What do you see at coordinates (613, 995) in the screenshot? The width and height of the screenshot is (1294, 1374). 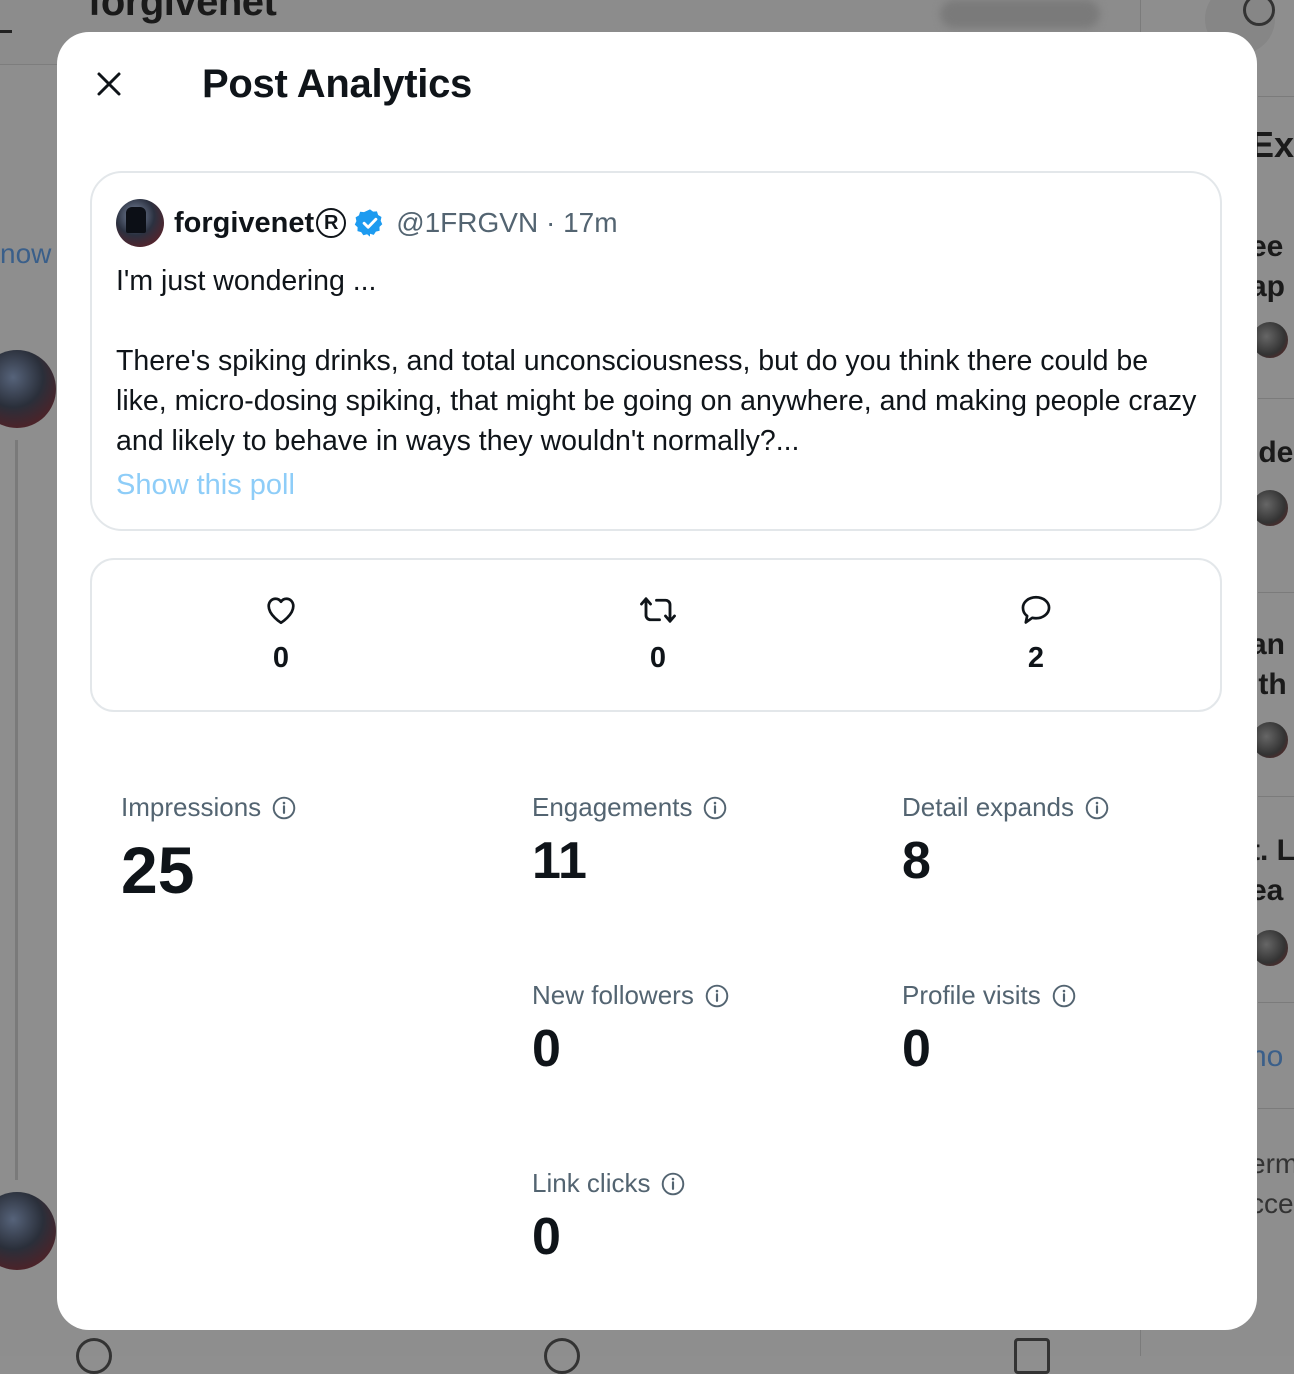 I see `metric-label: New followers` at bounding box center [613, 995].